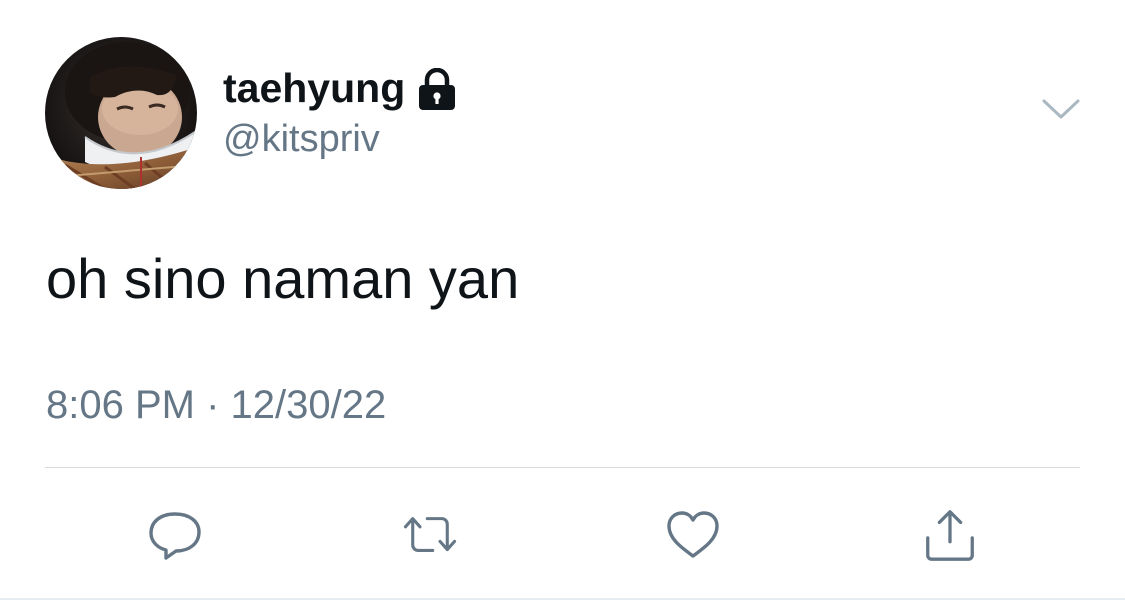 Image resolution: width=1125 pixels, height=601 pixels. I want to click on share-button, so click(950, 535).